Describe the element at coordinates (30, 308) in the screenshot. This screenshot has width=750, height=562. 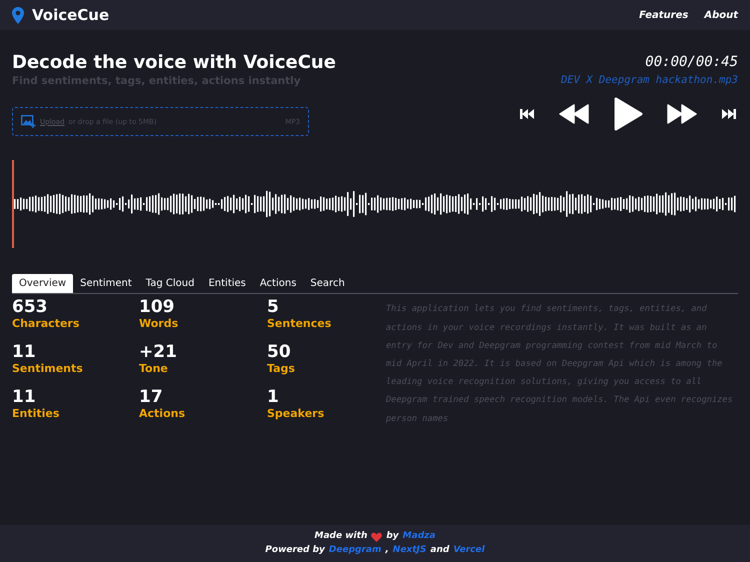
I see `stat-value: 653` at that location.